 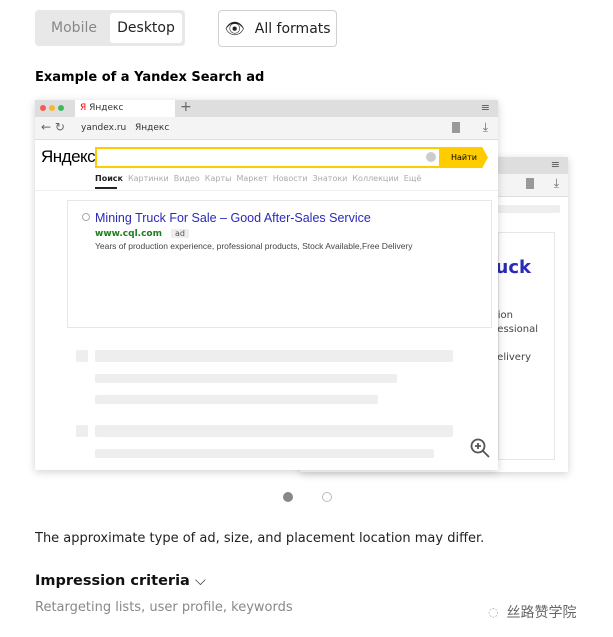 What do you see at coordinates (106, 108) in the screenshot?
I see `tab-title: Яндекс` at bounding box center [106, 108].